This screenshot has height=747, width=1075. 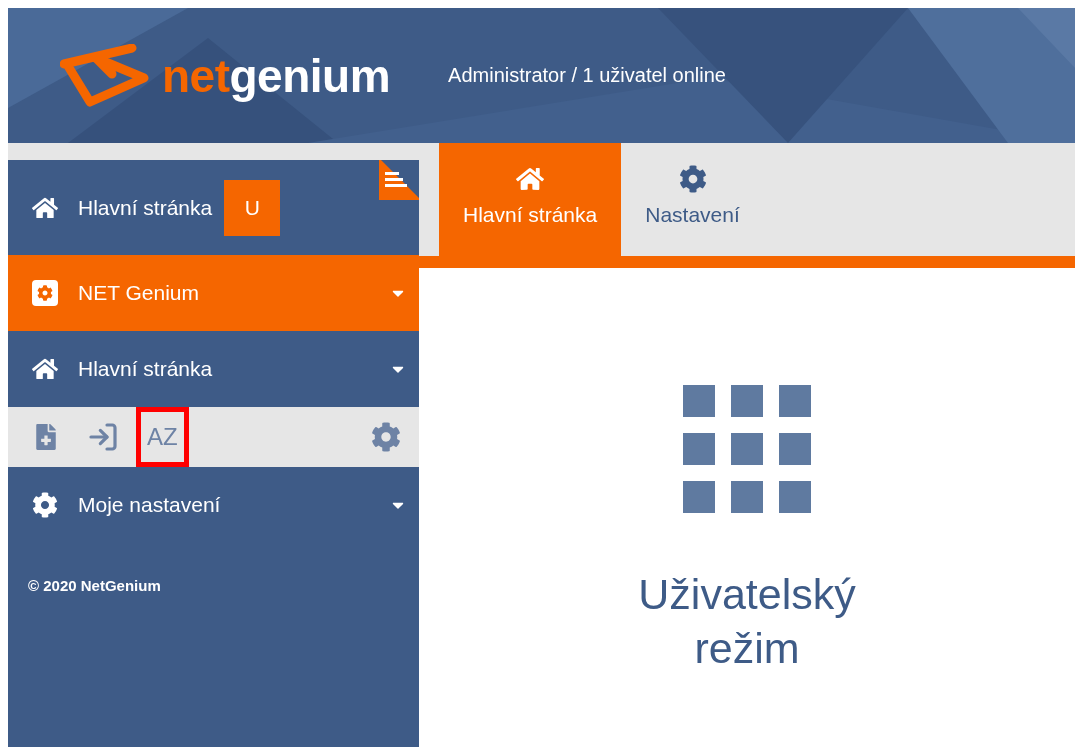 What do you see at coordinates (747, 621) in the screenshot?
I see `mode-title: Uživatelský režim` at bounding box center [747, 621].